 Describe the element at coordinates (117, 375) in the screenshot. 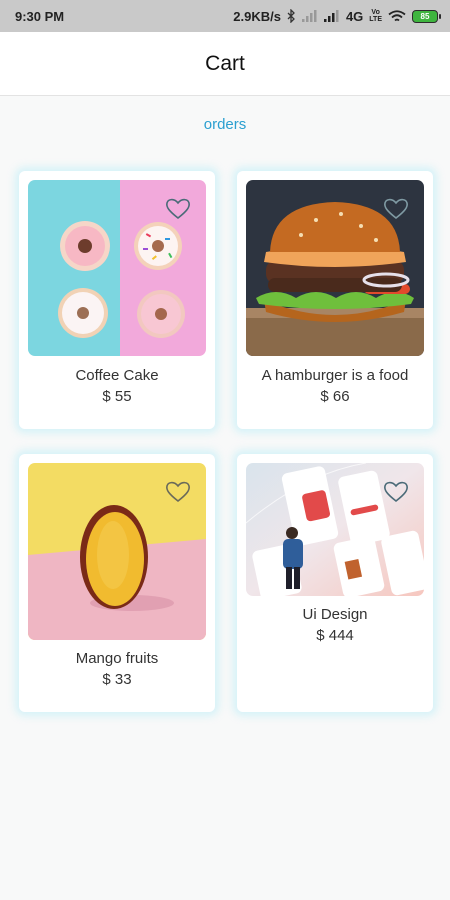

I see `product-name: Coffee Cake` at that location.